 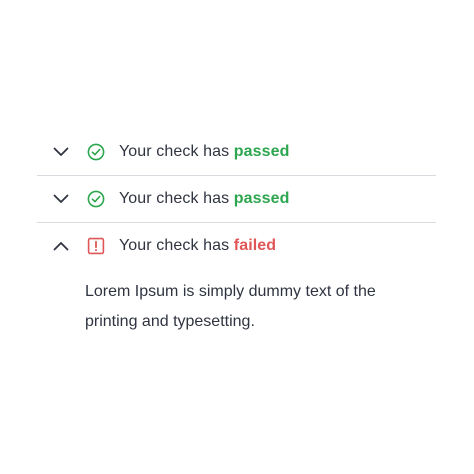 I want to click on status-word-failed: failed, so click(x=255, y=245).